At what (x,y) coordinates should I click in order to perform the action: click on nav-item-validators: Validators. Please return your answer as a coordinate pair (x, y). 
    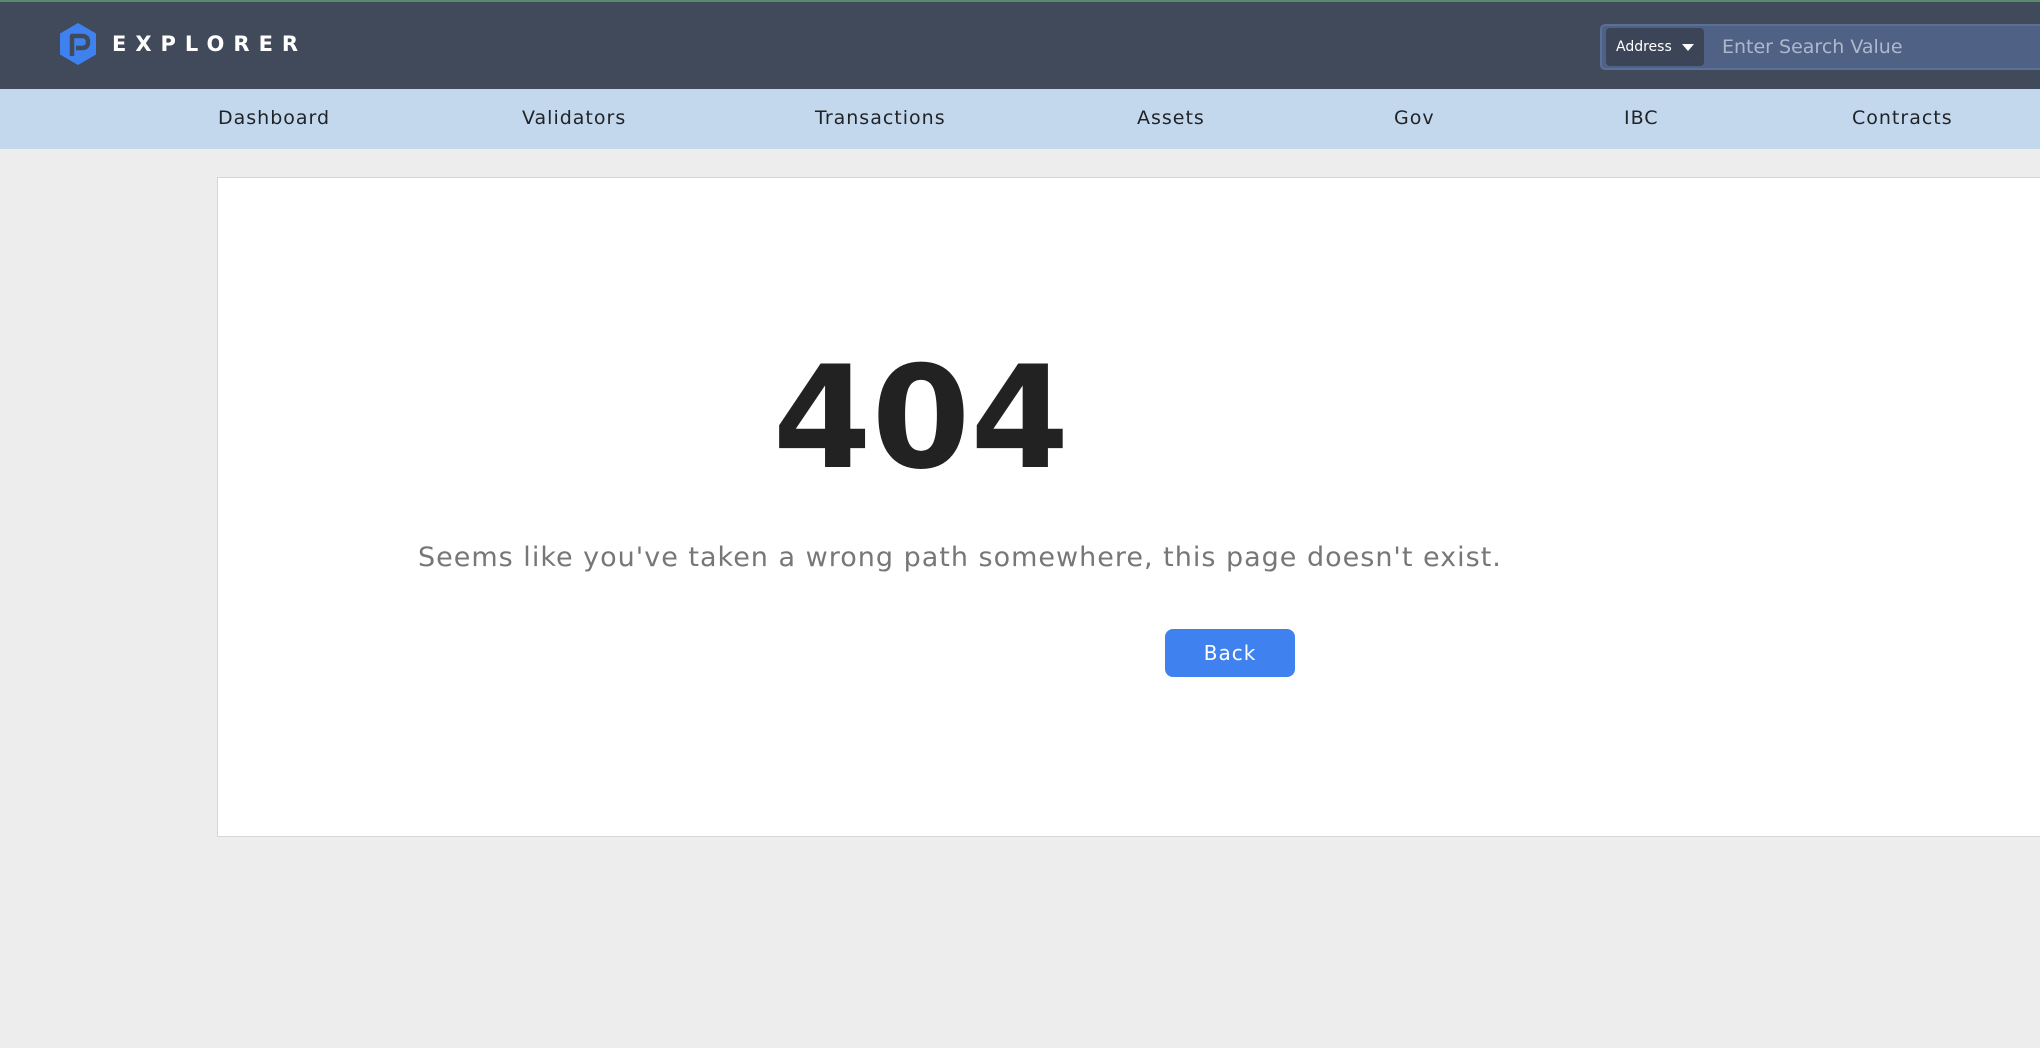
    Looking at the image, I should click on (574, 119).